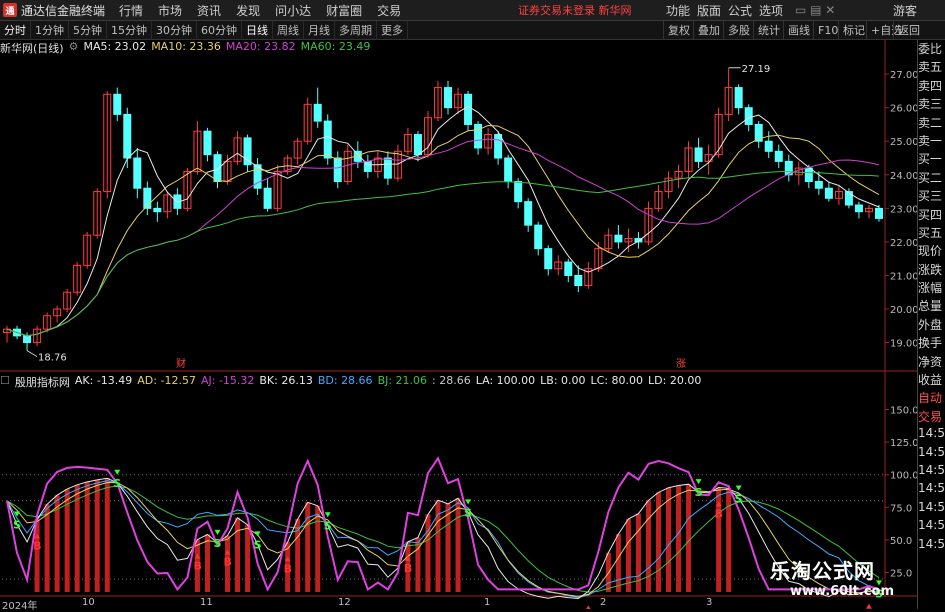  Describe the element at coordinates (930, 196) in the screenshot. I see `side-panel-label: 买三` at that location.